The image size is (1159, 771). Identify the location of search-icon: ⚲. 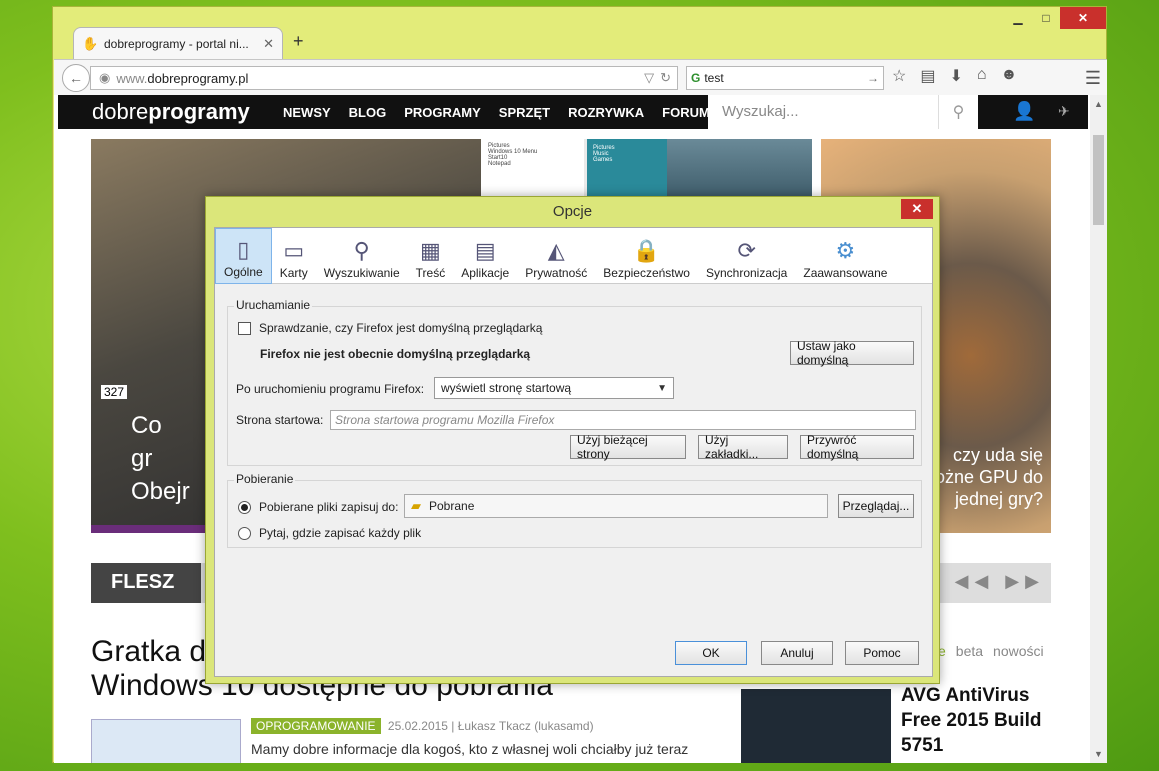
(361, 250).